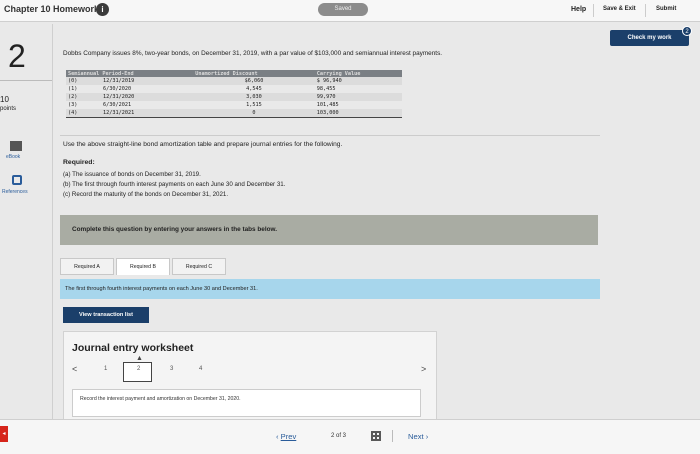  What do you see at coordinates (254, 89) in the screenshot?
I see `unamortized-discount: 4,545` at bounding box center [254, 89].